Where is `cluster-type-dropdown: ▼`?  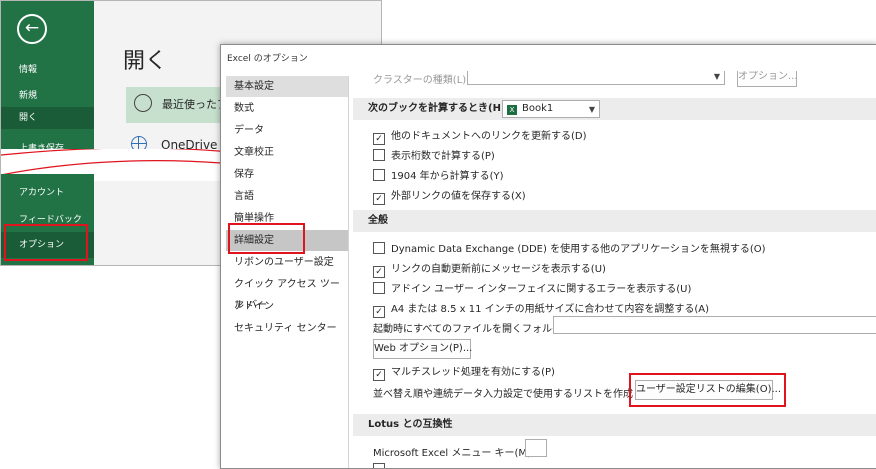 cluster-type-dropdown: ▼ is located at coordinates (596, 78).